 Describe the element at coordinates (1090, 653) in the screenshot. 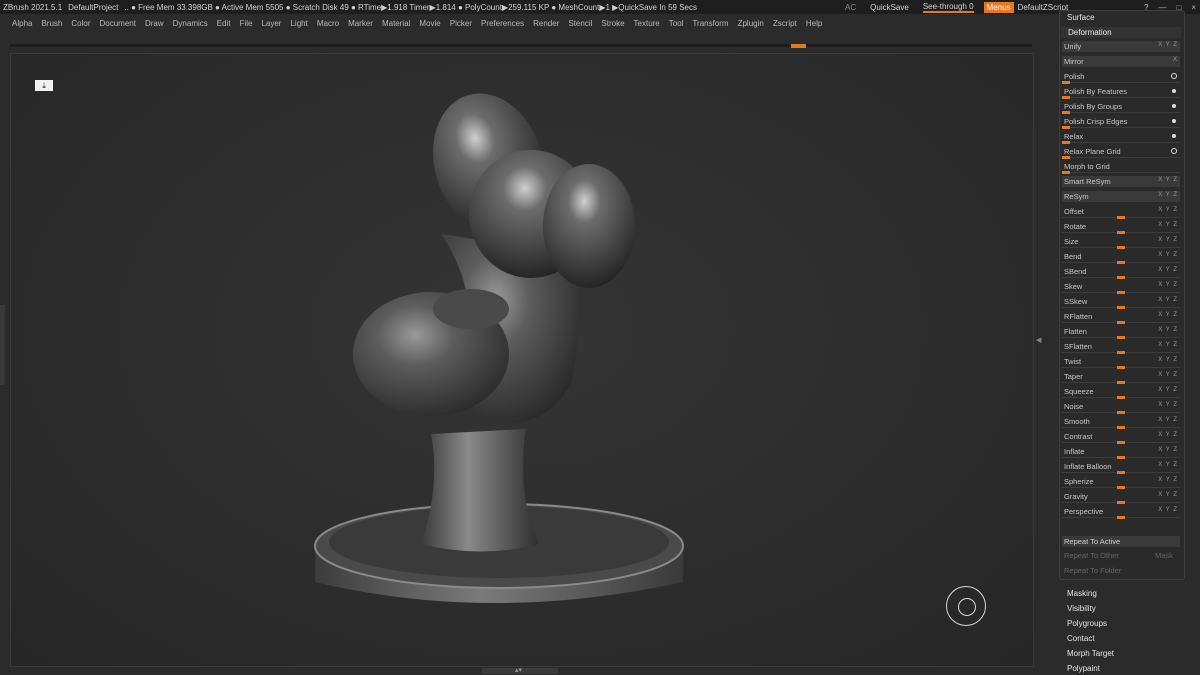

I see `subpalette-morph-target: Morph Target` at that location.